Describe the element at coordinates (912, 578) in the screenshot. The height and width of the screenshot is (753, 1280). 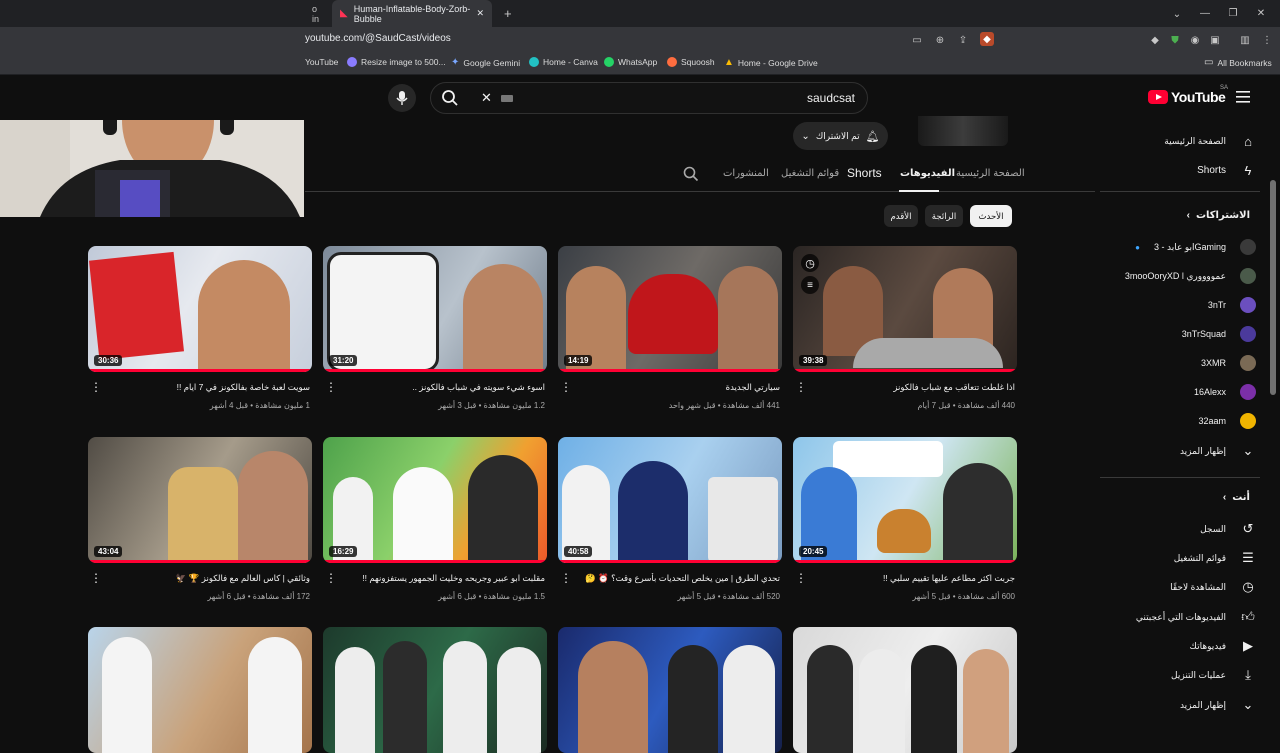
I see `video-title: جربت اكثر مطاعم عليها تقييم سلبي !!` at that location.